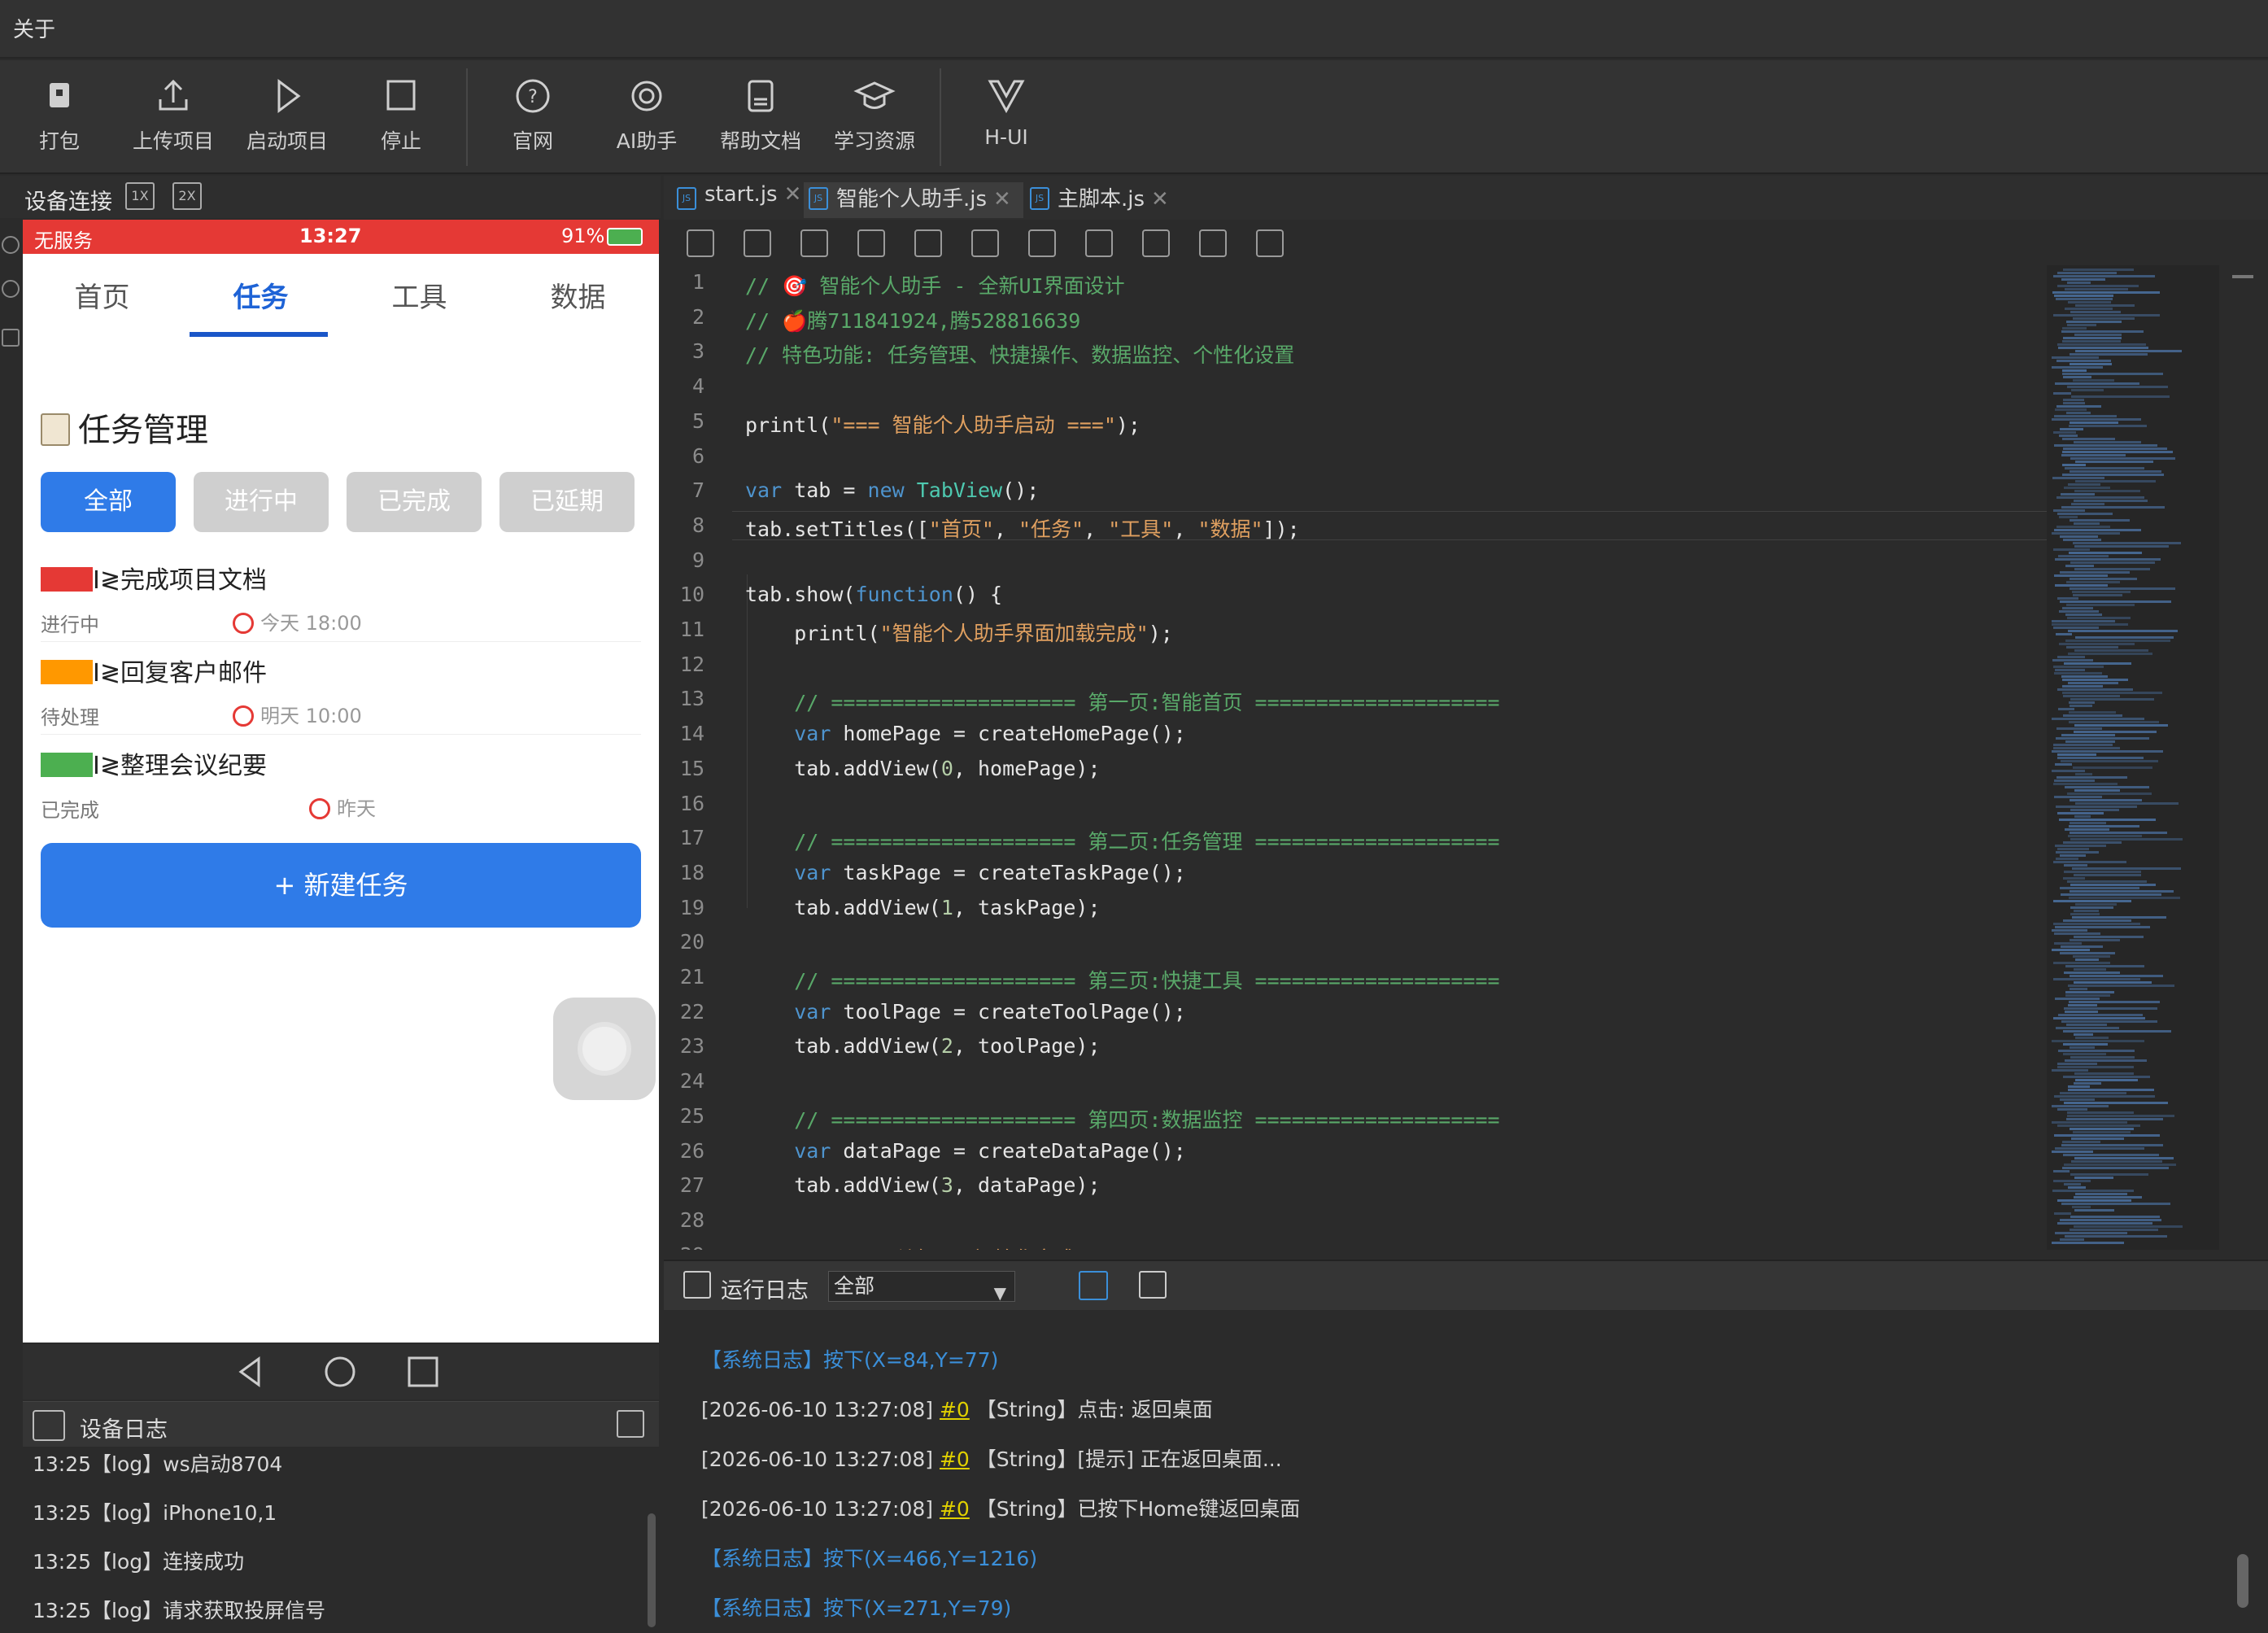  Describe the element at coordinates (533, 120) in the screenshot. I see `official-site-button: ? 官网` at that location.